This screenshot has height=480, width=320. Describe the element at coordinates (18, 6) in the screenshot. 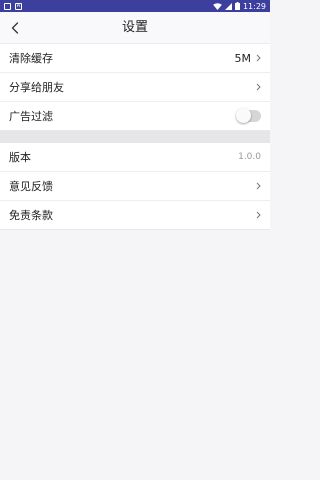

I see `accessibility-icon: A` at that location.